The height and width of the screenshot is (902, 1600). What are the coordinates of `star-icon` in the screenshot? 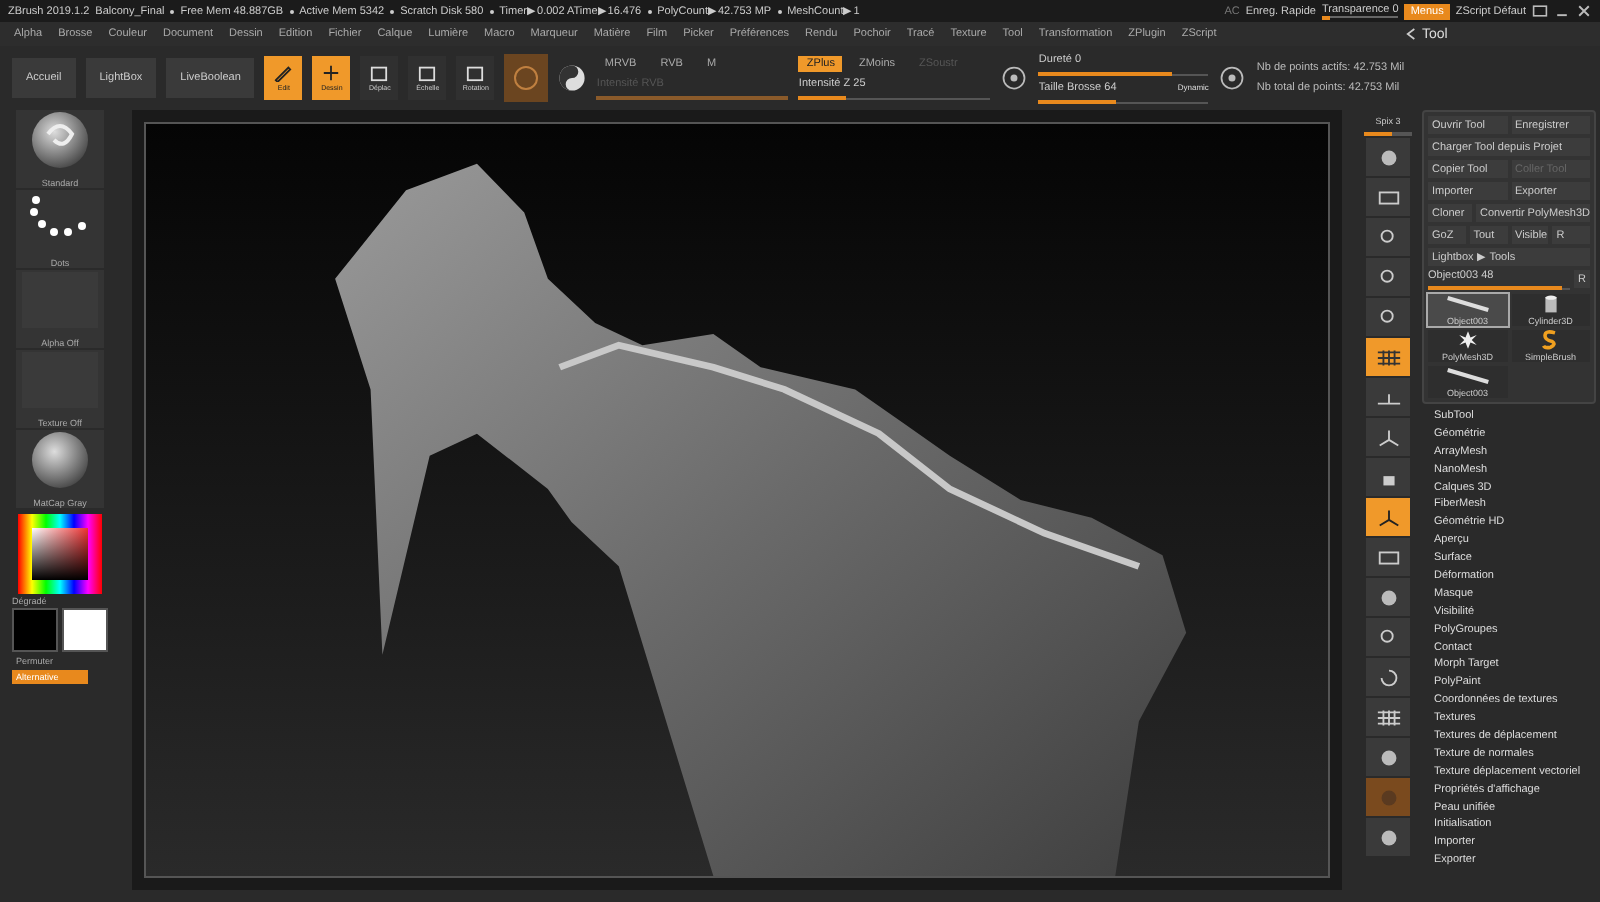 It's located at (1467, 340).